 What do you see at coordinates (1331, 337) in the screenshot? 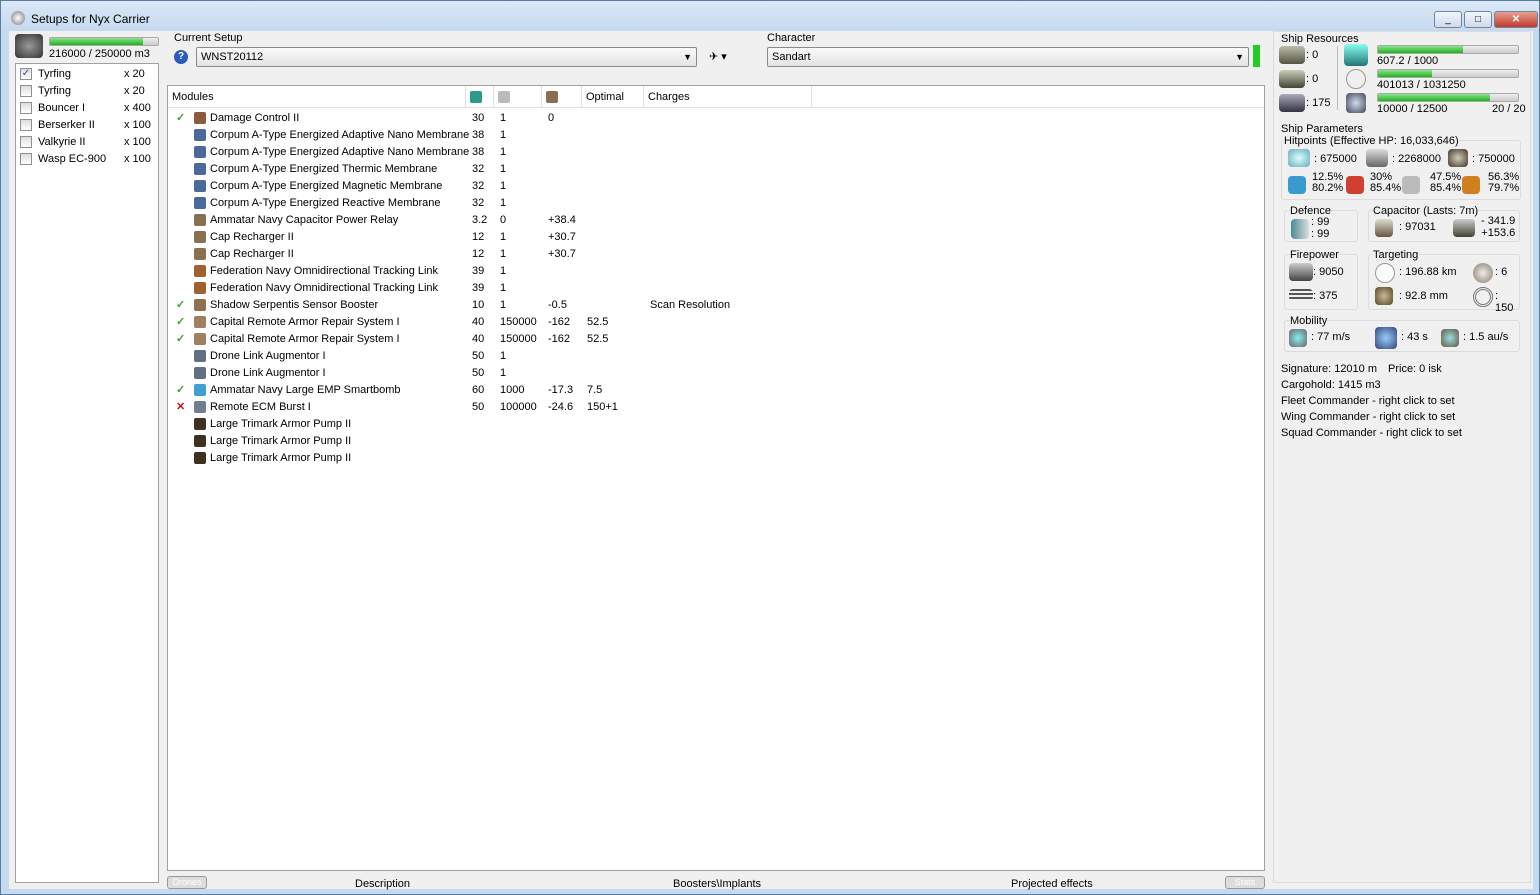
I see `max-speed: : 77 m/s` at bounding box center [1331, 337].